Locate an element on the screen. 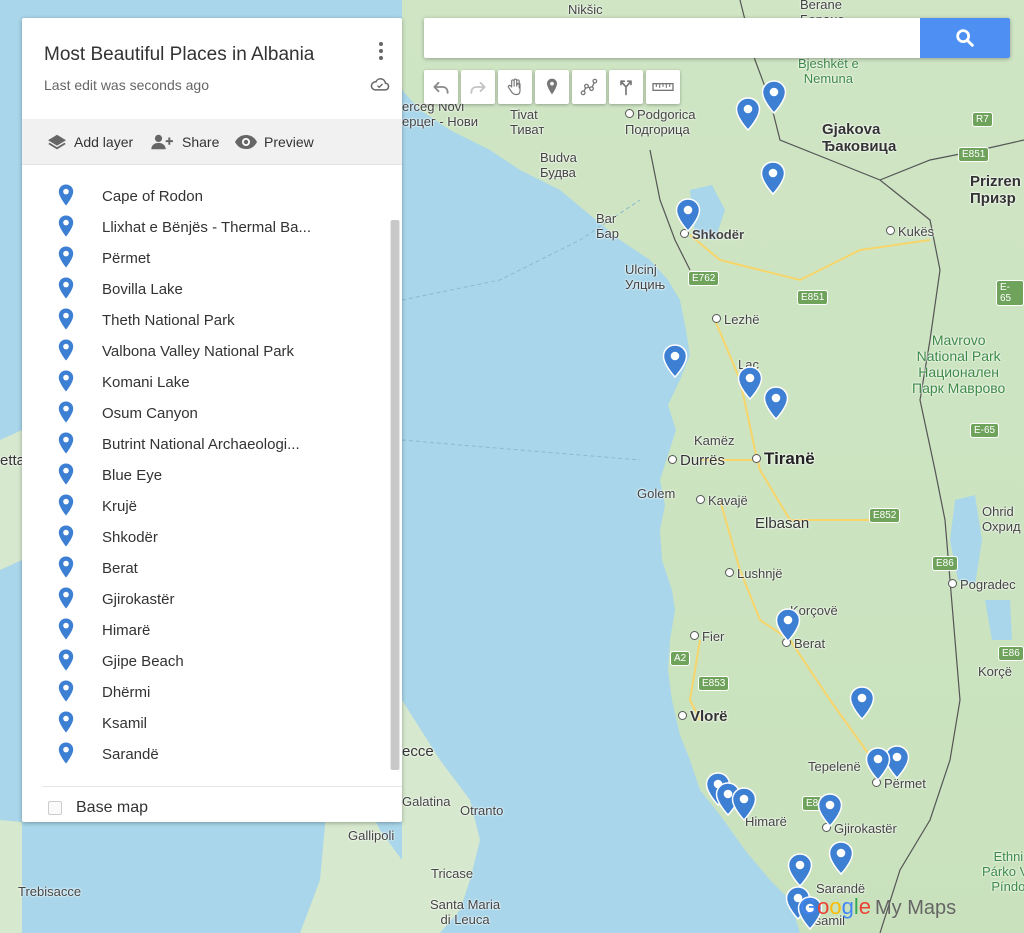 The width and height of the screenshot is (1024, 933). add-marker-button is located at coordinates (552, 87).